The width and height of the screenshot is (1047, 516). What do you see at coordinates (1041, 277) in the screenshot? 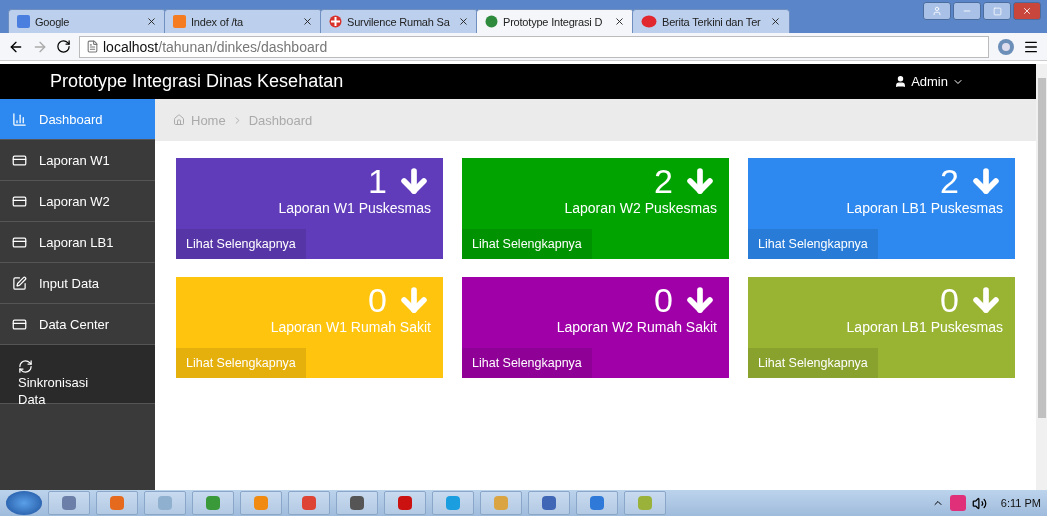
I see `scrollbar` at bounding box center [1041, 277].